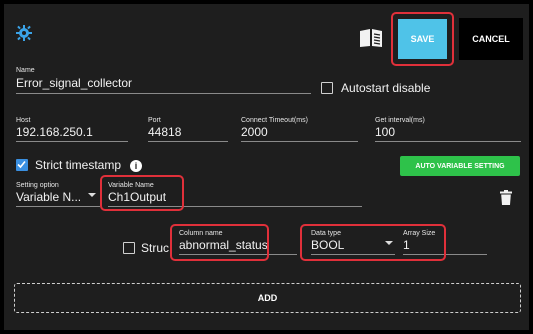  Describe the element at coordinates (299, 141) in the screenshot. I see `connect-timeout-underline` at that location.